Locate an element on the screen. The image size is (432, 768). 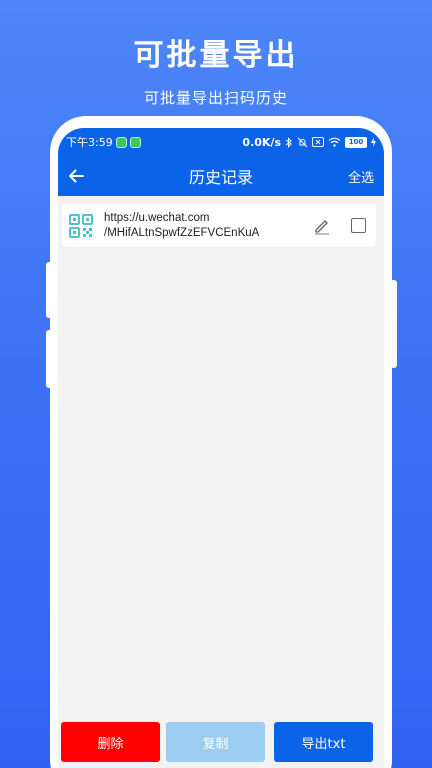
wifi-icon is located at coordinates (334, 142).